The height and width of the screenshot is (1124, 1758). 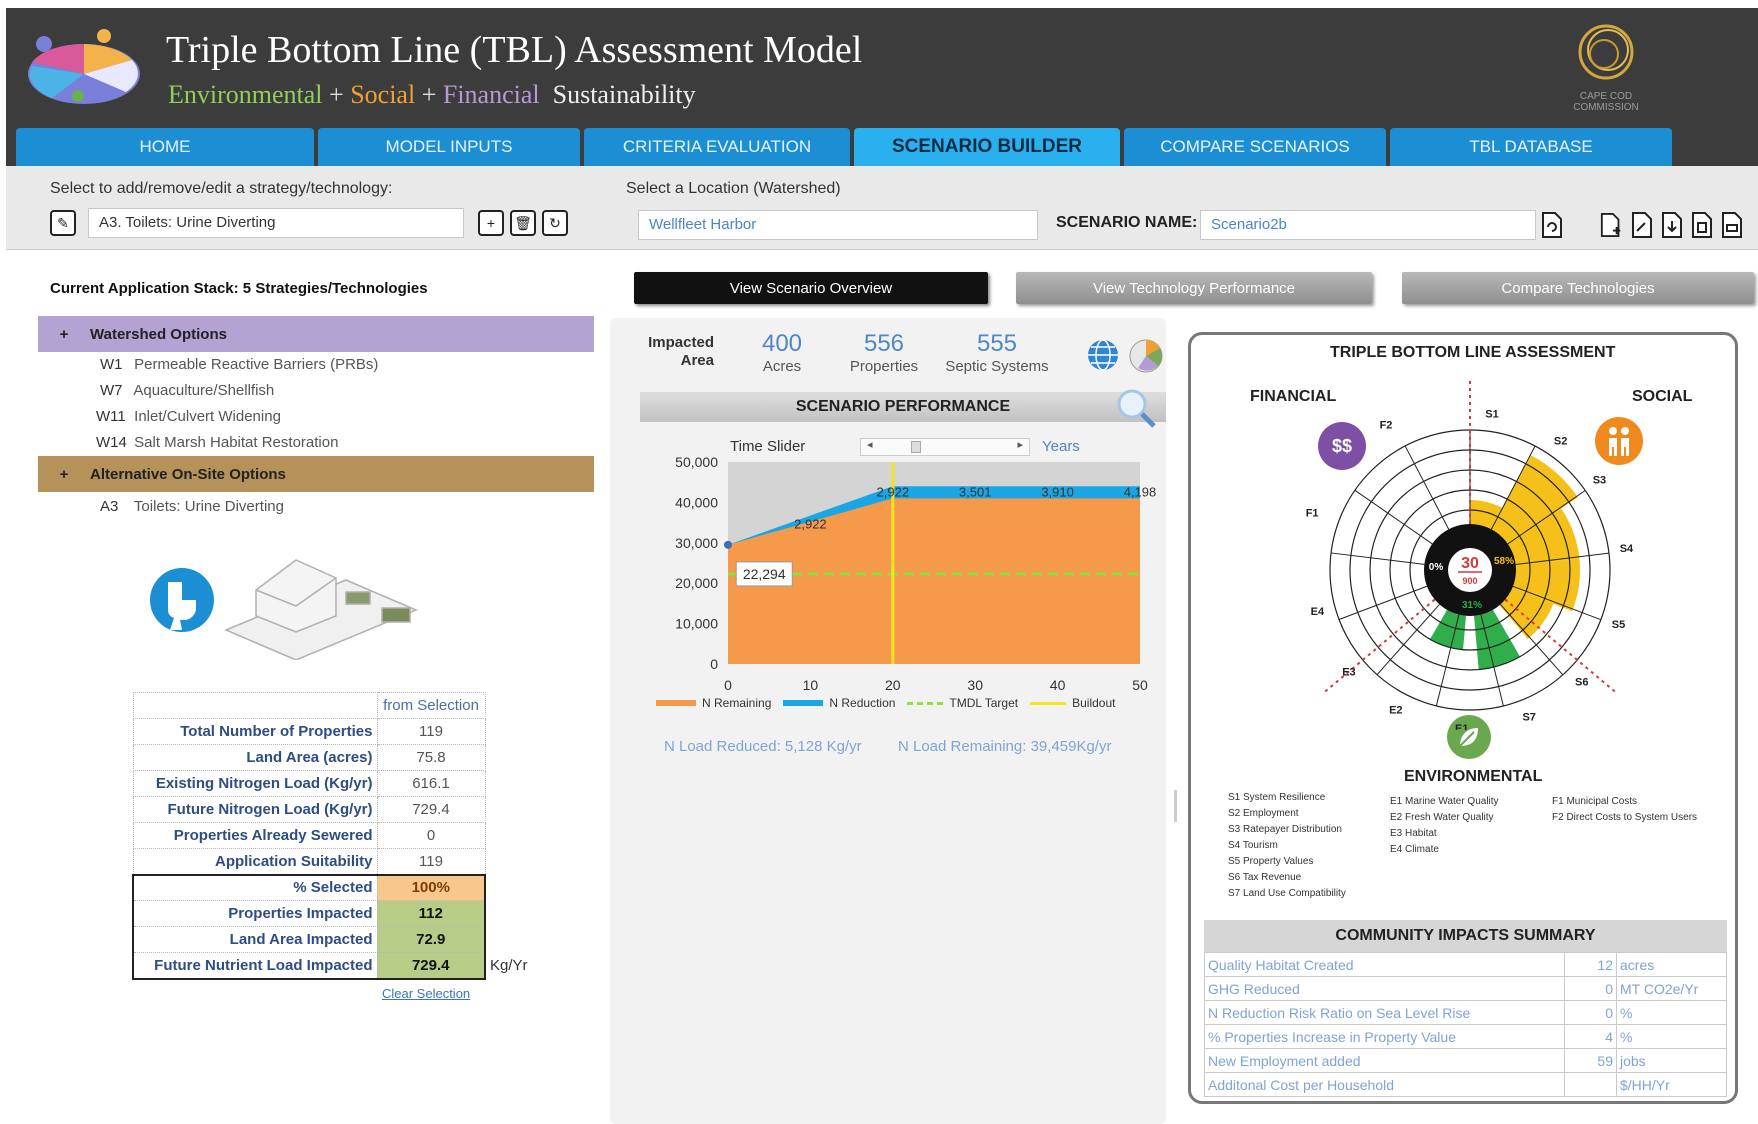 I want to click on cis-label: % Properties Increase in Property Value, so click(x=1384, y=1036).